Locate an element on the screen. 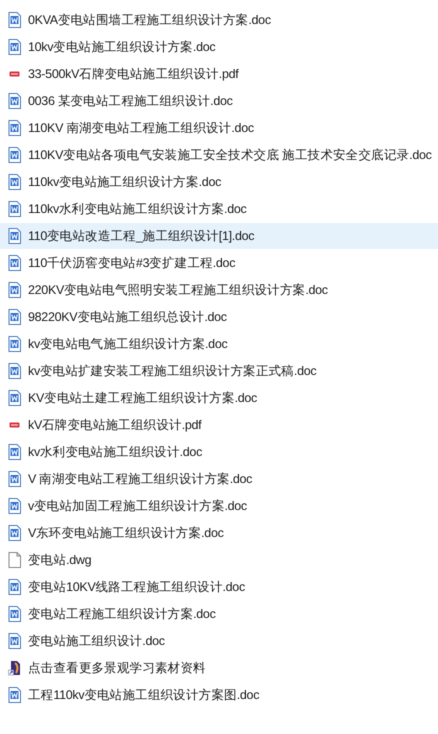  file-name: KV变电站土建工程施工组织设计方案.doc is located at coordinates (143, 398).